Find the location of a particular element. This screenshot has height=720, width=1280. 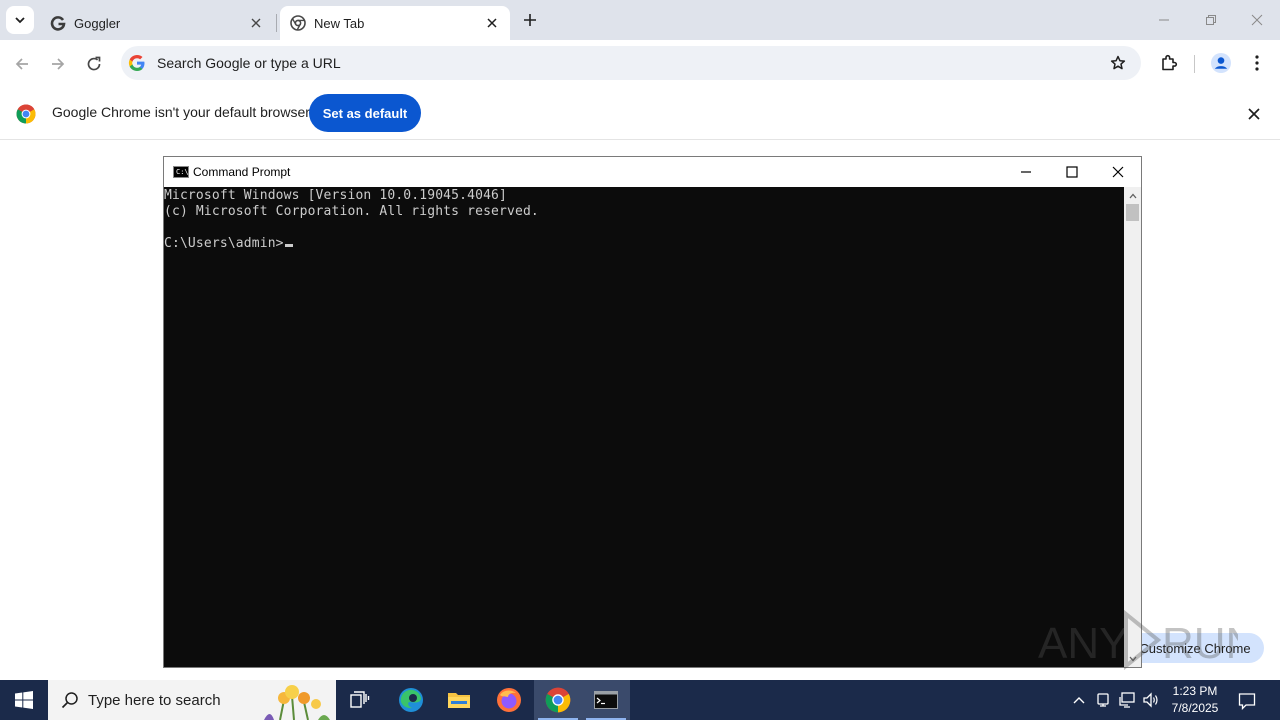

reload-icon is located at coordinates (94, 63).